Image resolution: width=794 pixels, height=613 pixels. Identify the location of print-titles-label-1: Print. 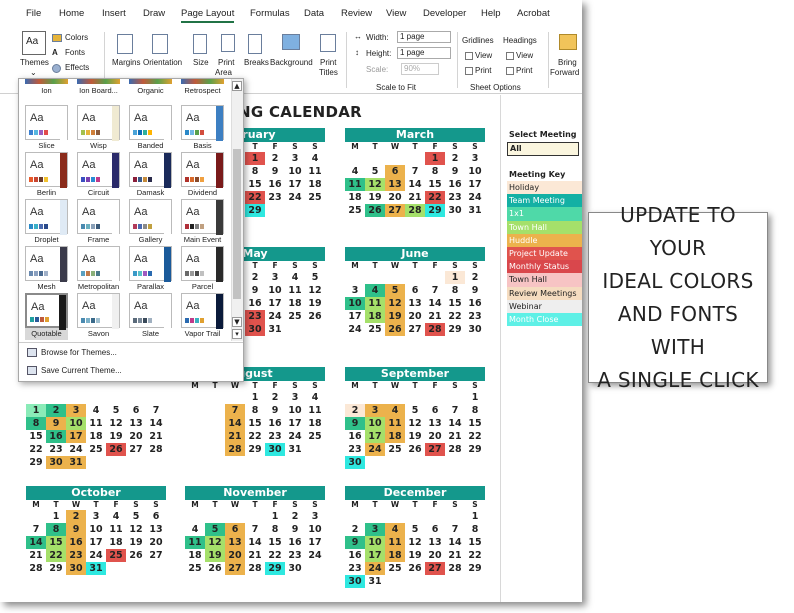
(328, 62).